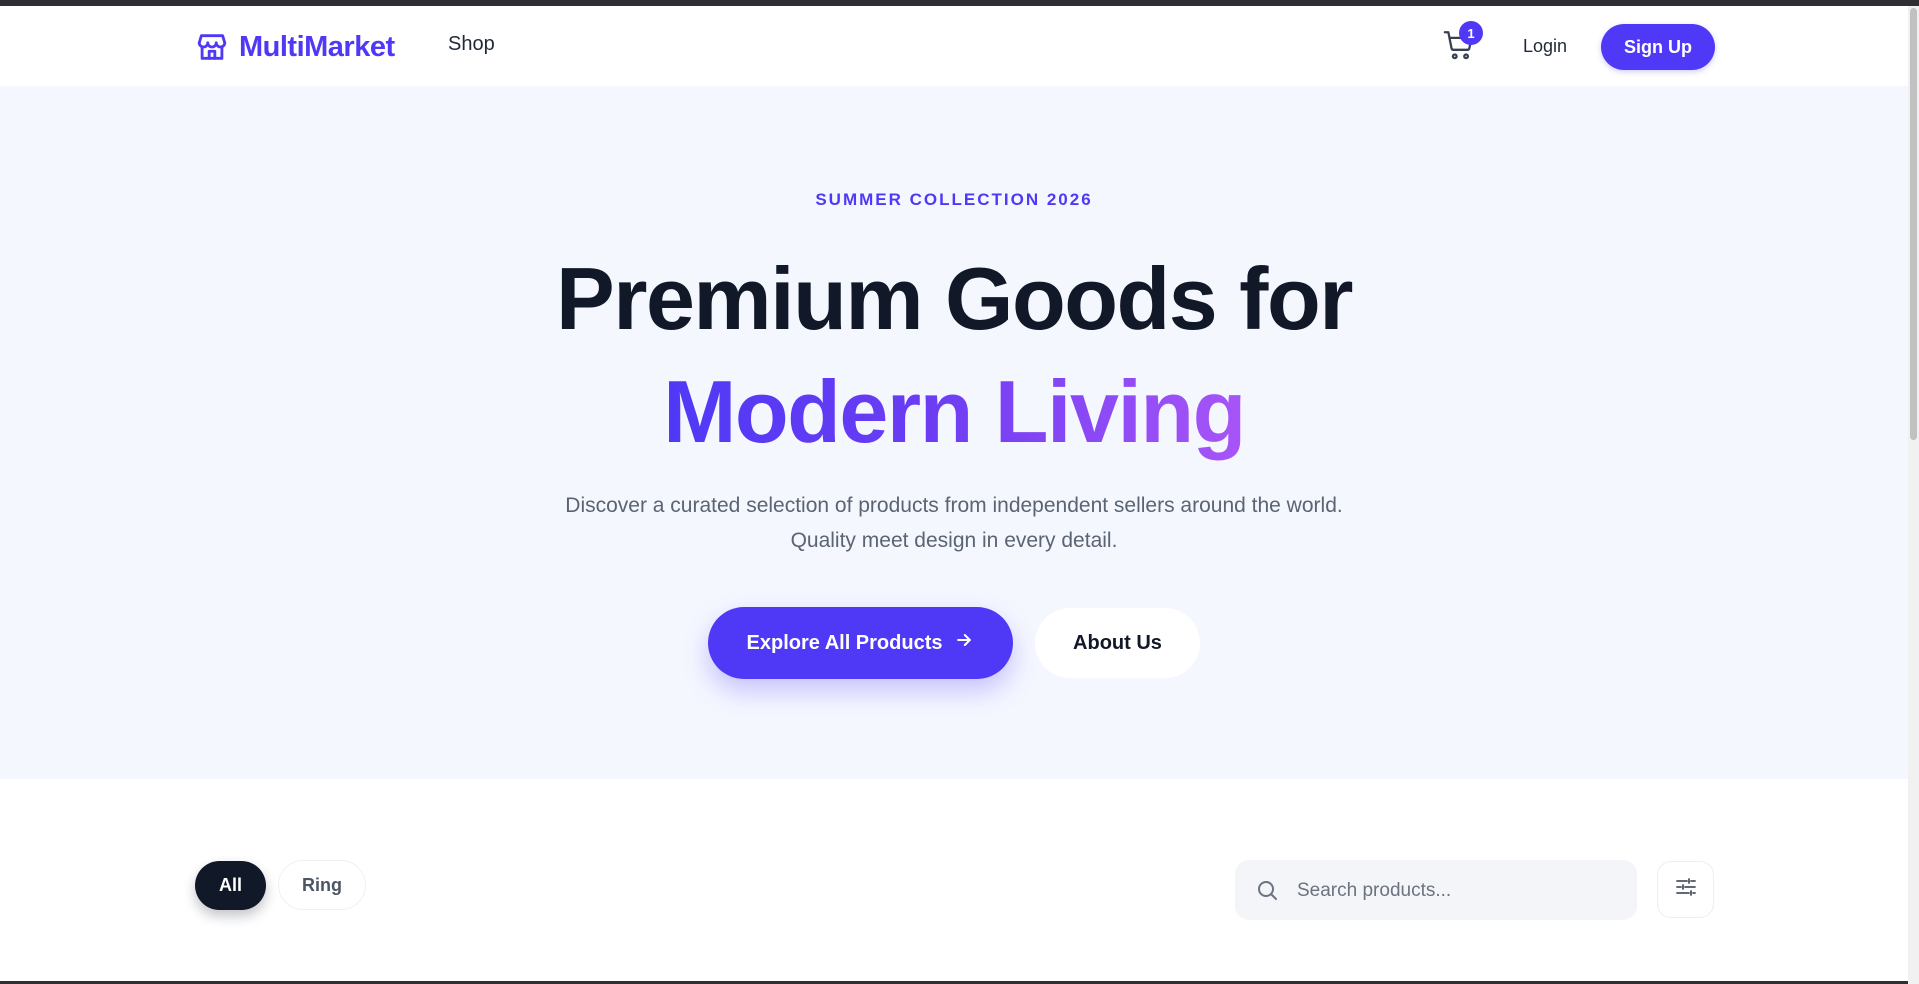 This screenshot has width=1919, height=984. What do you see at coordinates (1471, 33) in the screenshot?
I see `cart-count-badge: 1` at bounding box center [1471, 33].